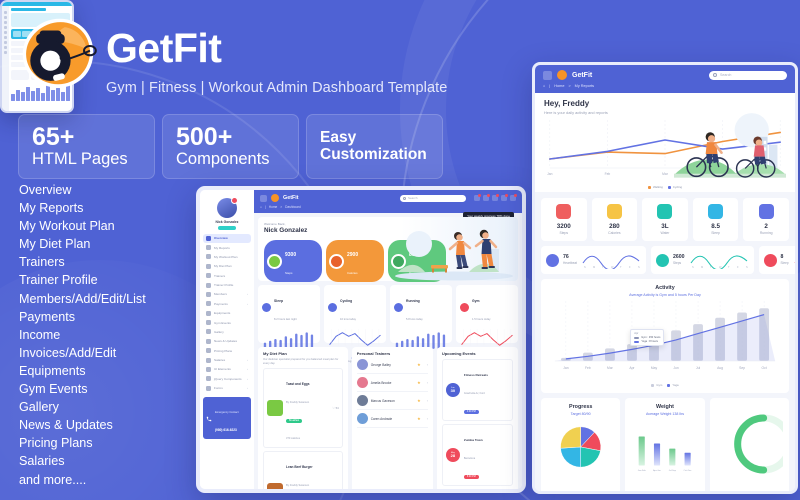 The image size is (800, 500). I want to click on sidebar-item-salaries: Salaries ›, so click(227, 359).